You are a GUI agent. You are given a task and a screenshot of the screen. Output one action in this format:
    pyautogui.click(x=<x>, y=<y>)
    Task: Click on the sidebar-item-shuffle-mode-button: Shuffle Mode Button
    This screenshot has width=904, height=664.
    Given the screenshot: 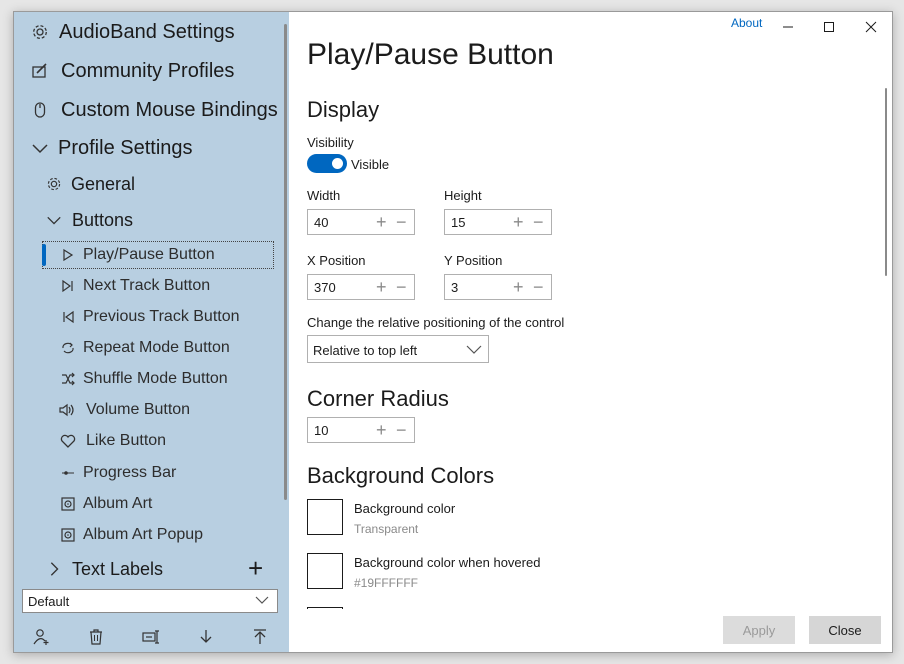 What is the action you would take?
    pyautogui.click(x=143, y=379)
    